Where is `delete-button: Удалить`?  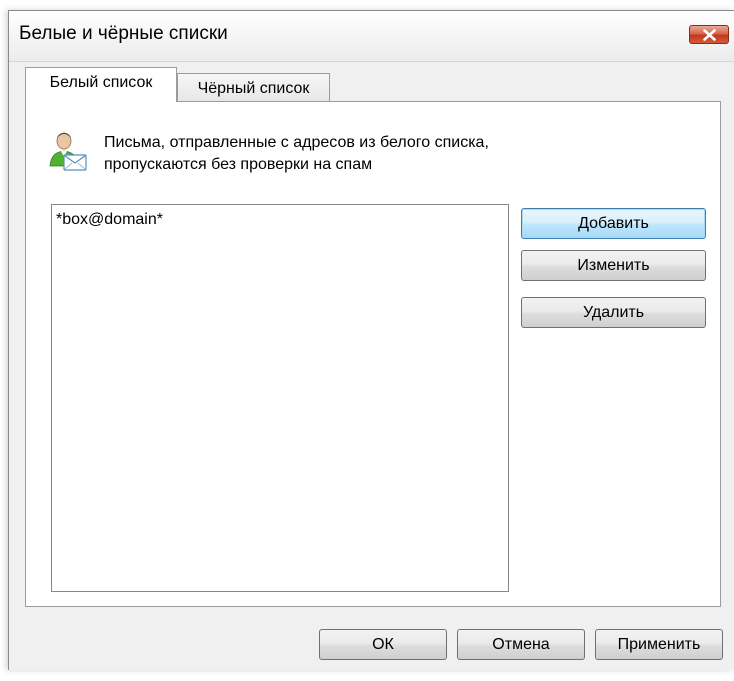
delete-button: Удалить is located at coordinates (613, 312).